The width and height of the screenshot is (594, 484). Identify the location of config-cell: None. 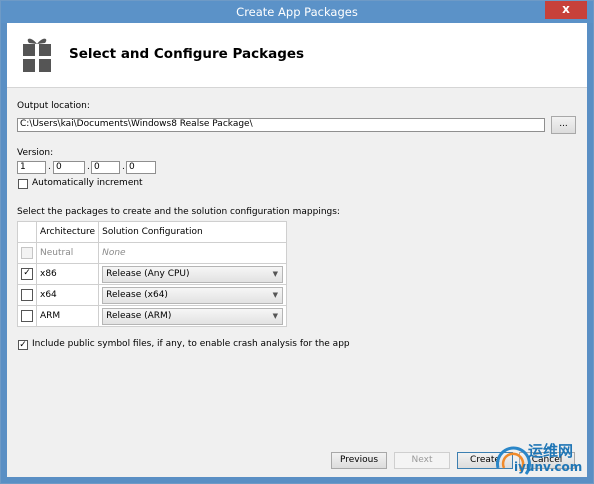
(192, 253).